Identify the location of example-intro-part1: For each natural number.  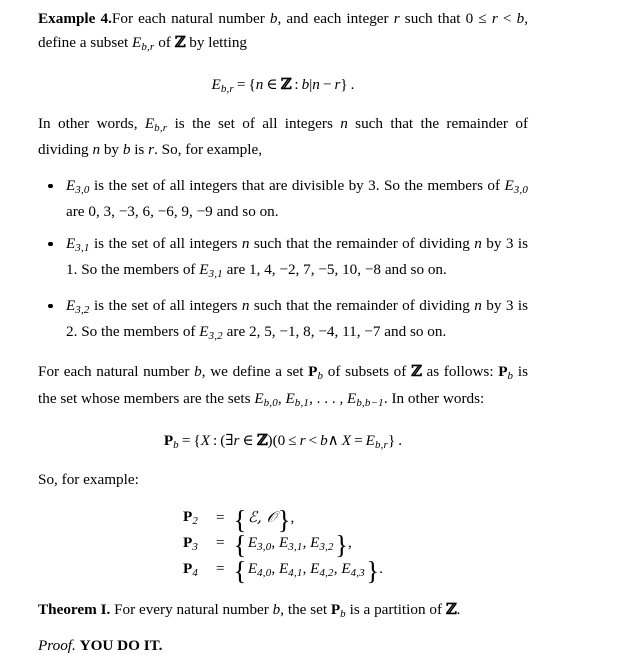
(190, 18).